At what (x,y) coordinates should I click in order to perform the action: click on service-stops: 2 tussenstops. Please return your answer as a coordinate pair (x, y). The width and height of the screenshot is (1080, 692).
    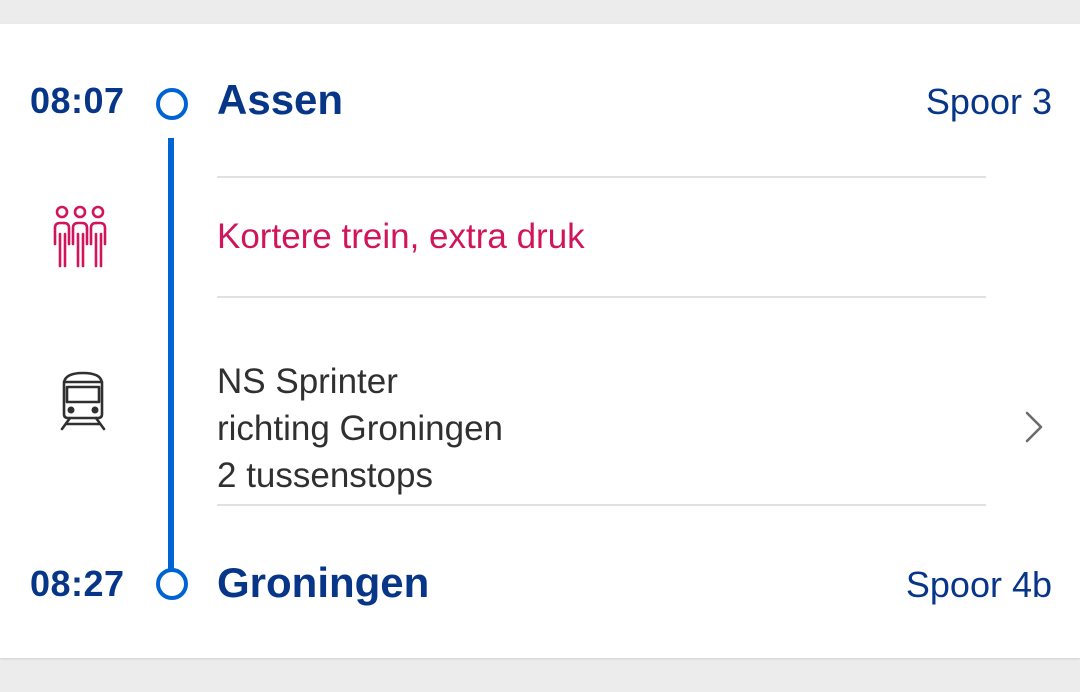
    Looking at the image, I should click on (325, 475).